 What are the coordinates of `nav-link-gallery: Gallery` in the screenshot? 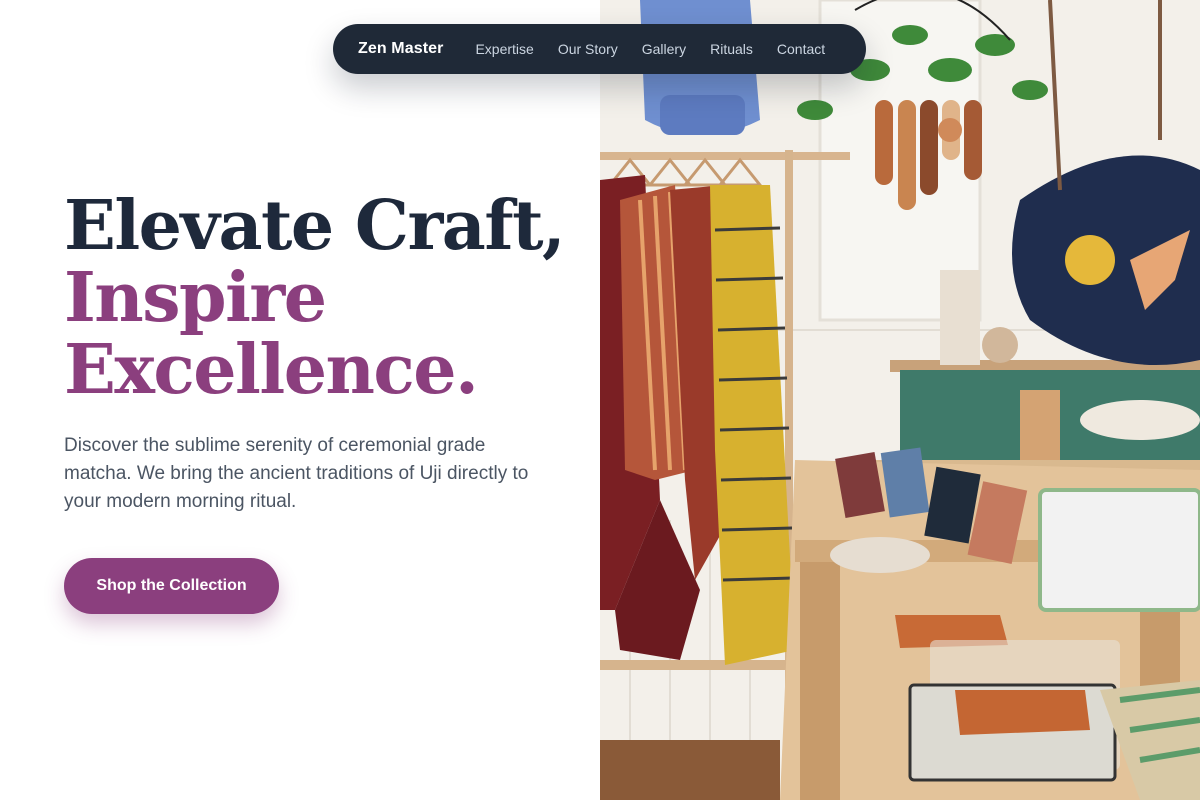 It's located at (664, 49).